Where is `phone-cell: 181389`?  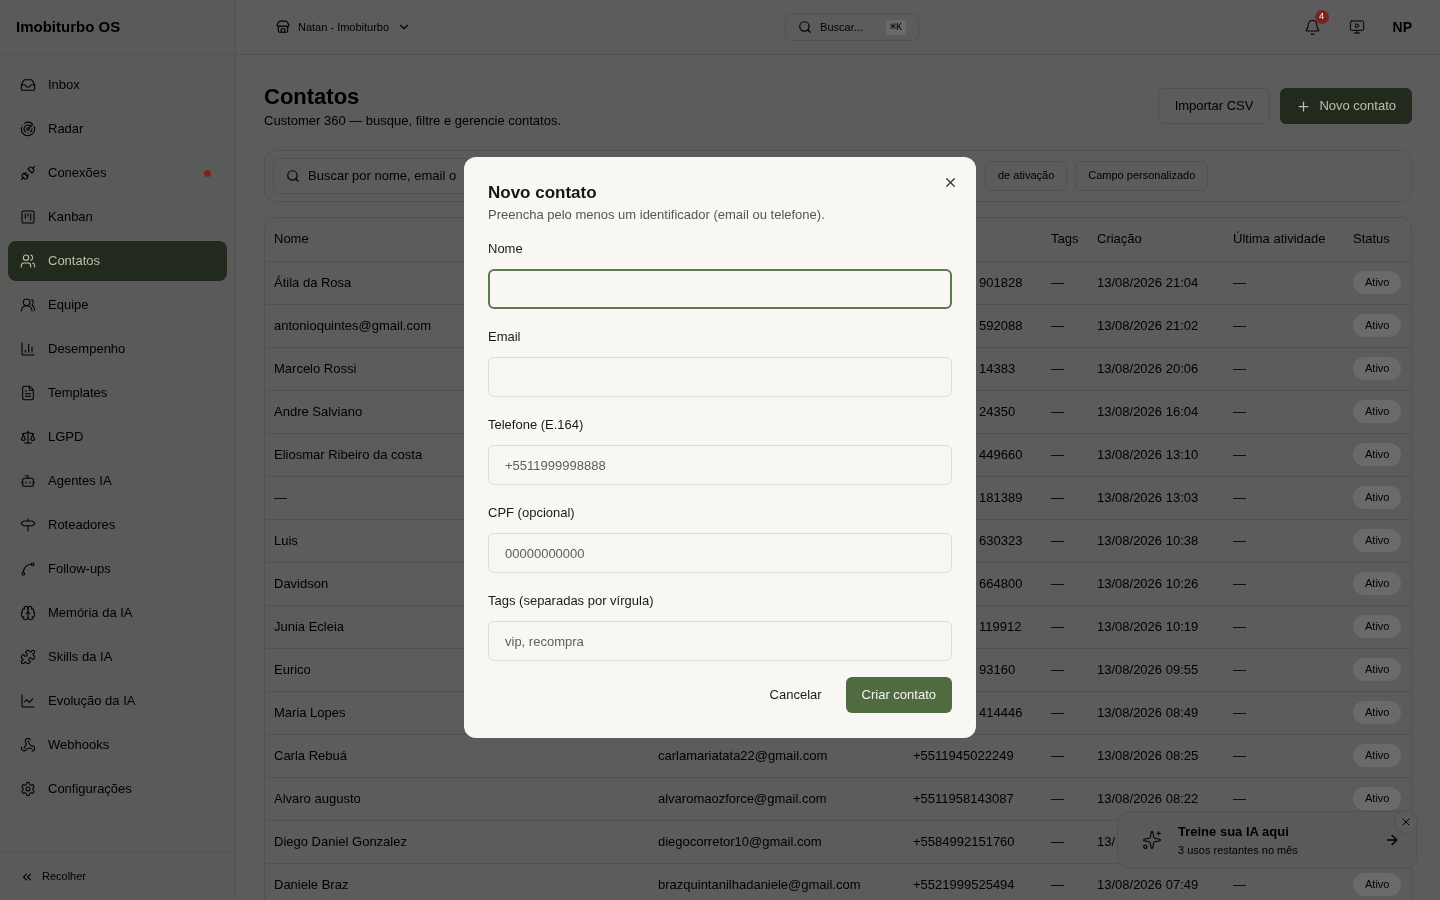
phone-cell: 181389 is located at coordinates (1001, 497).